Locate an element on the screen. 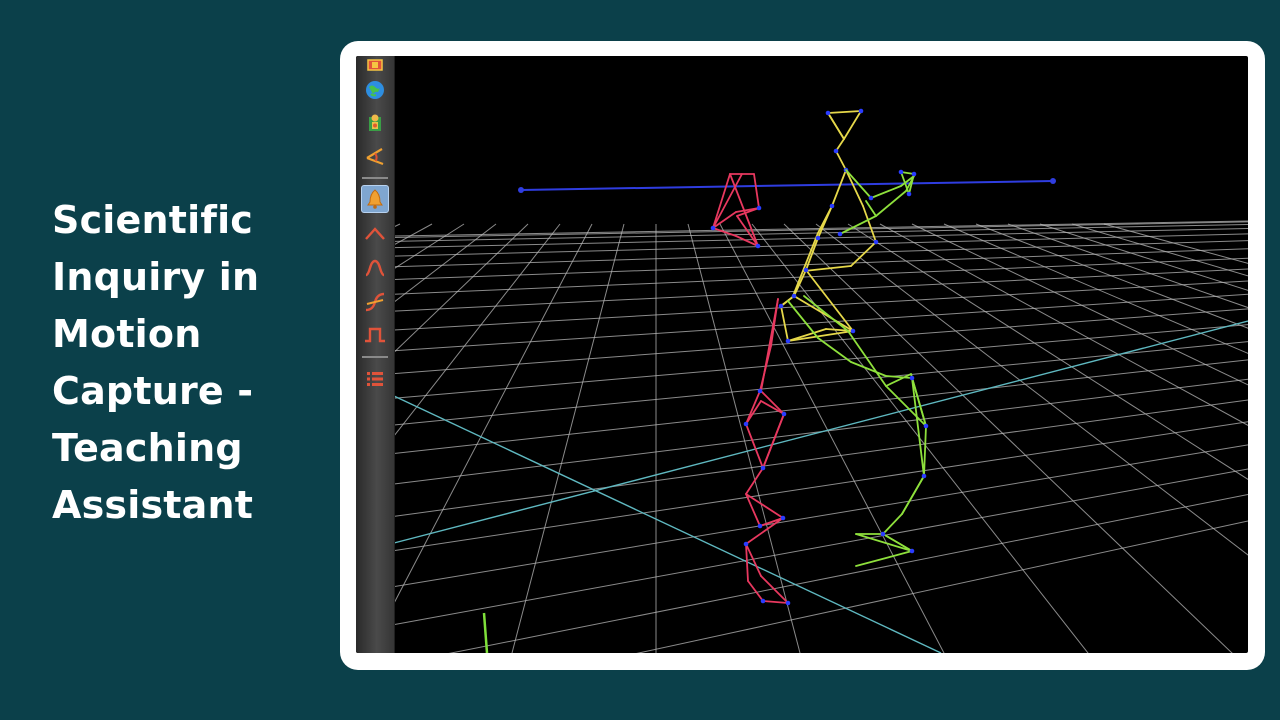 The height and width of the screenshot is (720, 1280). globe-button is located at coordinates (375, 90).